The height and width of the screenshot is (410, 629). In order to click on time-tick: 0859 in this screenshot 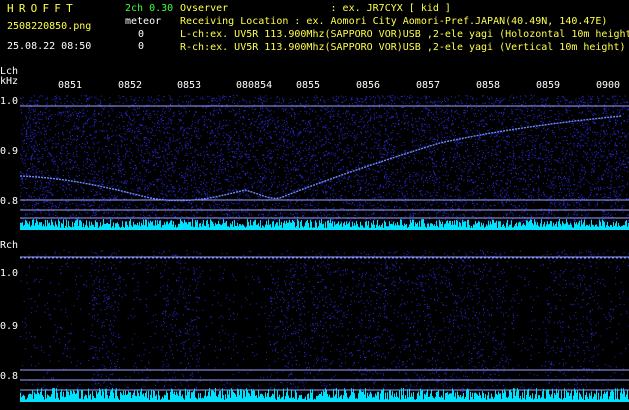, I will do `click(548, 85)`.